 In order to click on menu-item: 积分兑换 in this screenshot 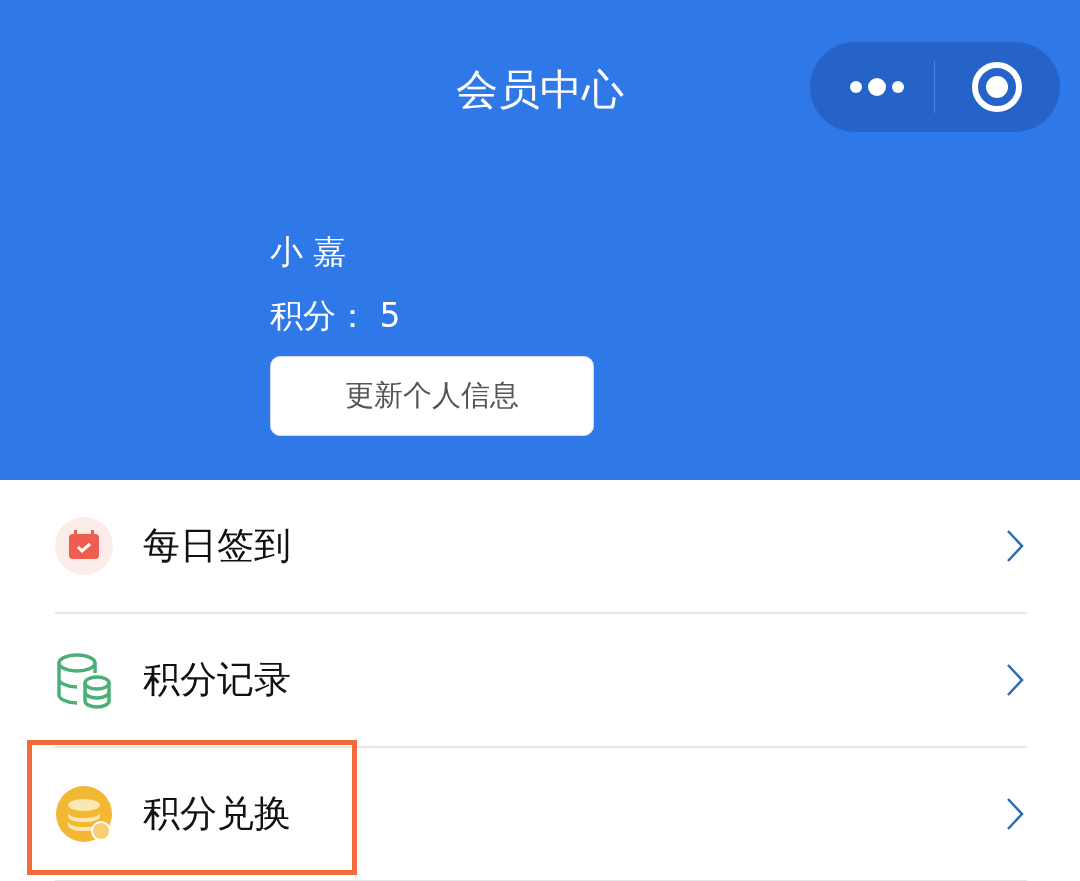, I will do `click(540, 814)`.